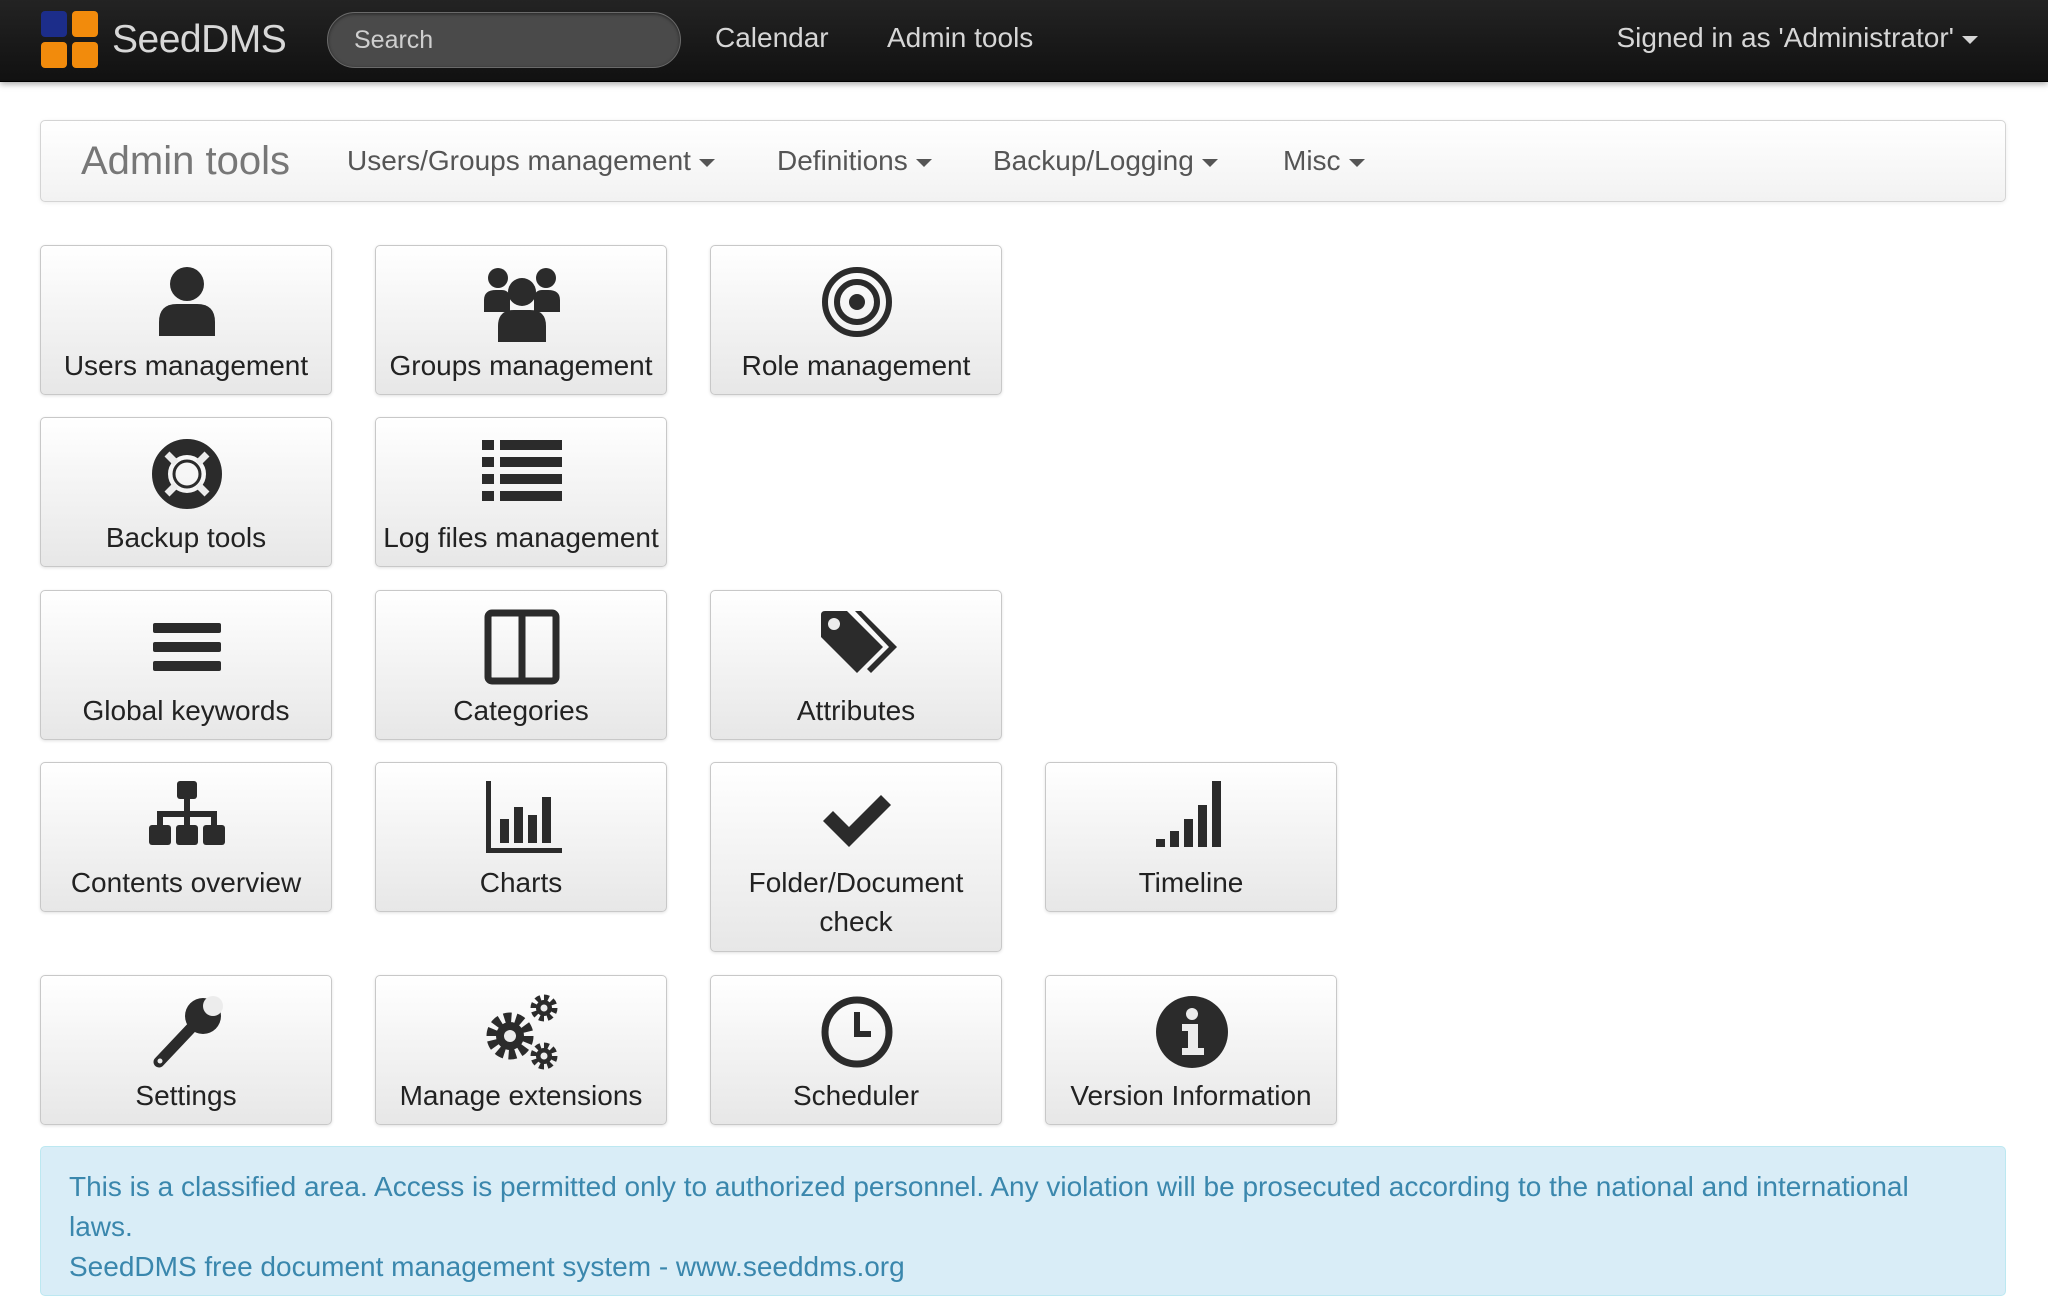  I want to click on tile-attributes: Attributes, so click(856, 665).